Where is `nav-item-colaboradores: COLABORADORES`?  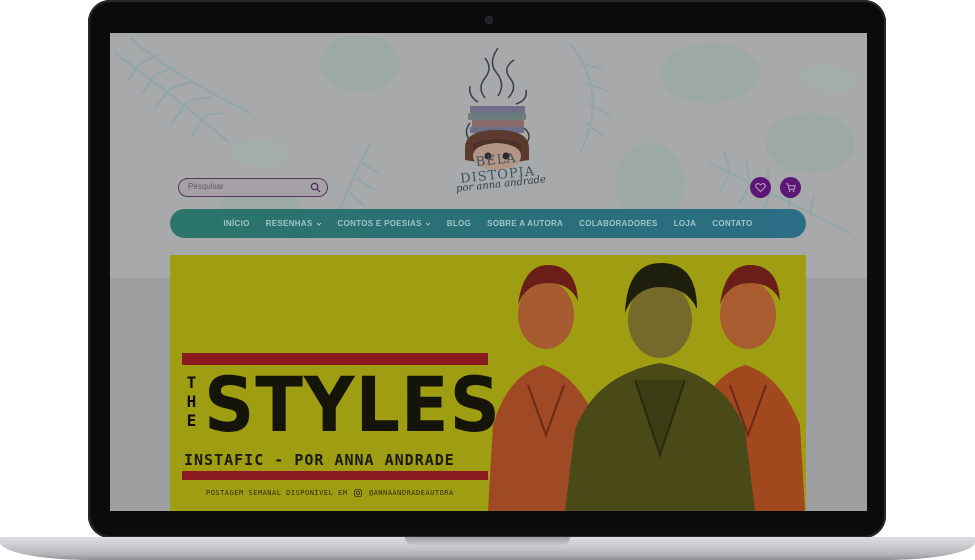
nav-item-colaboradores: COLABORADORES is located at coordinates (618, 223).